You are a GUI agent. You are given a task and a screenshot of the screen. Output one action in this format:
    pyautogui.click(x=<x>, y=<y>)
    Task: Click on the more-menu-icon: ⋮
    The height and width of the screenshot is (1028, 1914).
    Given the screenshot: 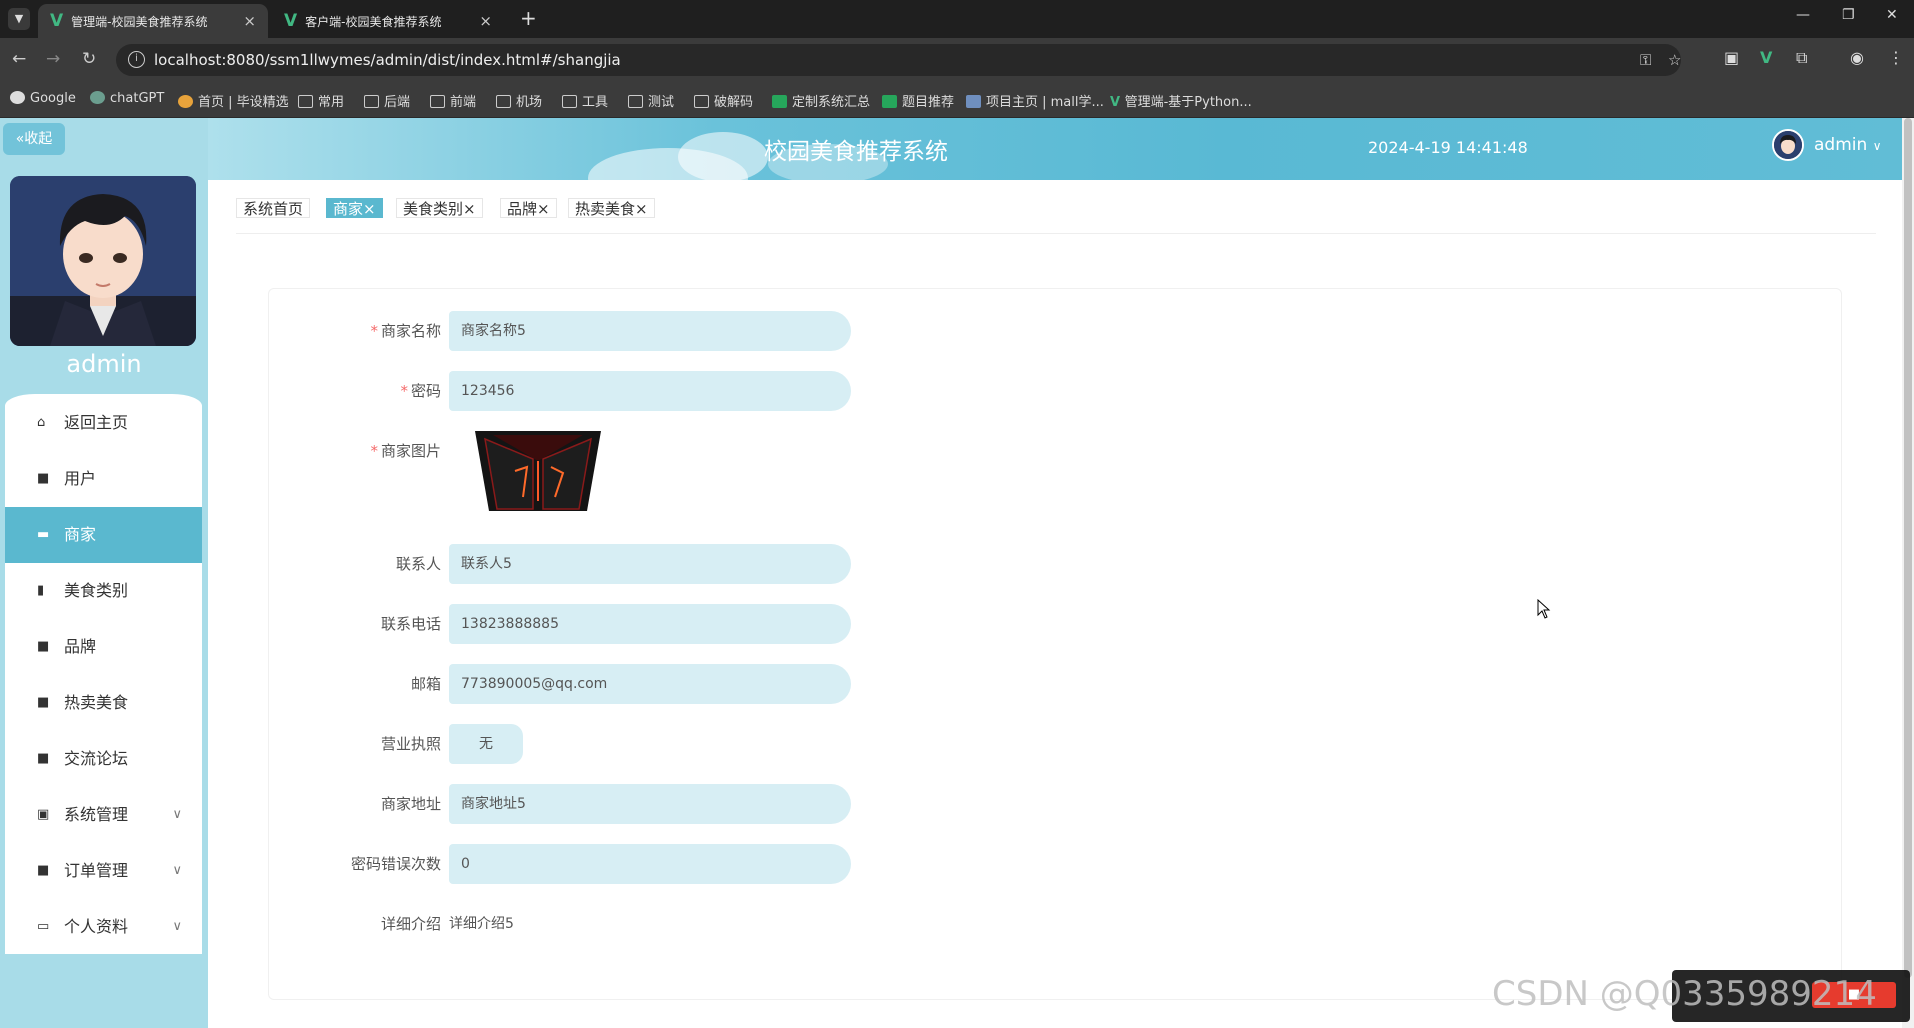 What is the action you would take?
    pyautogui.click(x=1896, y=57)
    